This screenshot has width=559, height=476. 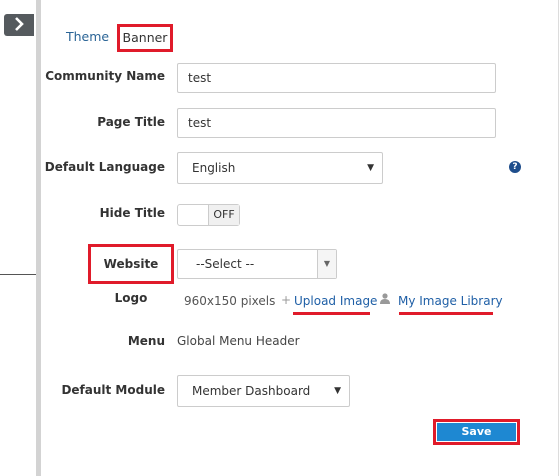 What do you see at coordinates (238, 341) in the screenshot?
I see `menu-value: Global Menu Header` at bounding box center [238, 341].